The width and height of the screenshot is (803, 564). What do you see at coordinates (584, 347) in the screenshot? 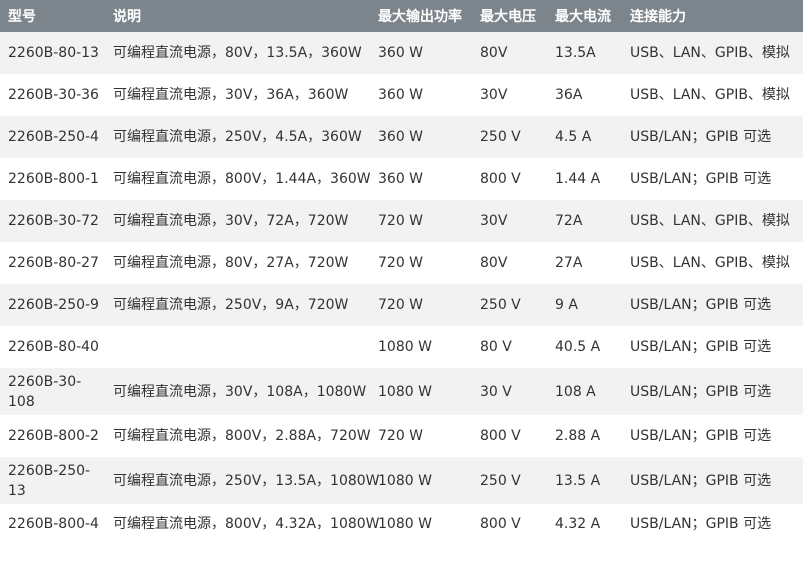
I see `cell-max-current: 40.5 A` at bounding box center [584, 347].